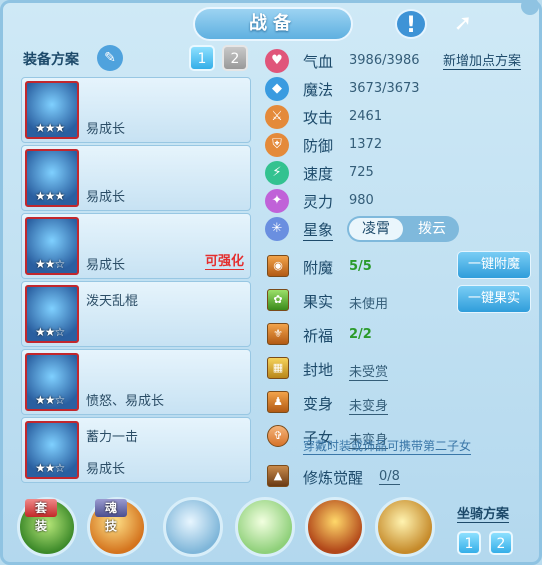 The height and width of the screenshot is (565, 542). I want to click on armor-icon: ★★☆, so click(52, 246).